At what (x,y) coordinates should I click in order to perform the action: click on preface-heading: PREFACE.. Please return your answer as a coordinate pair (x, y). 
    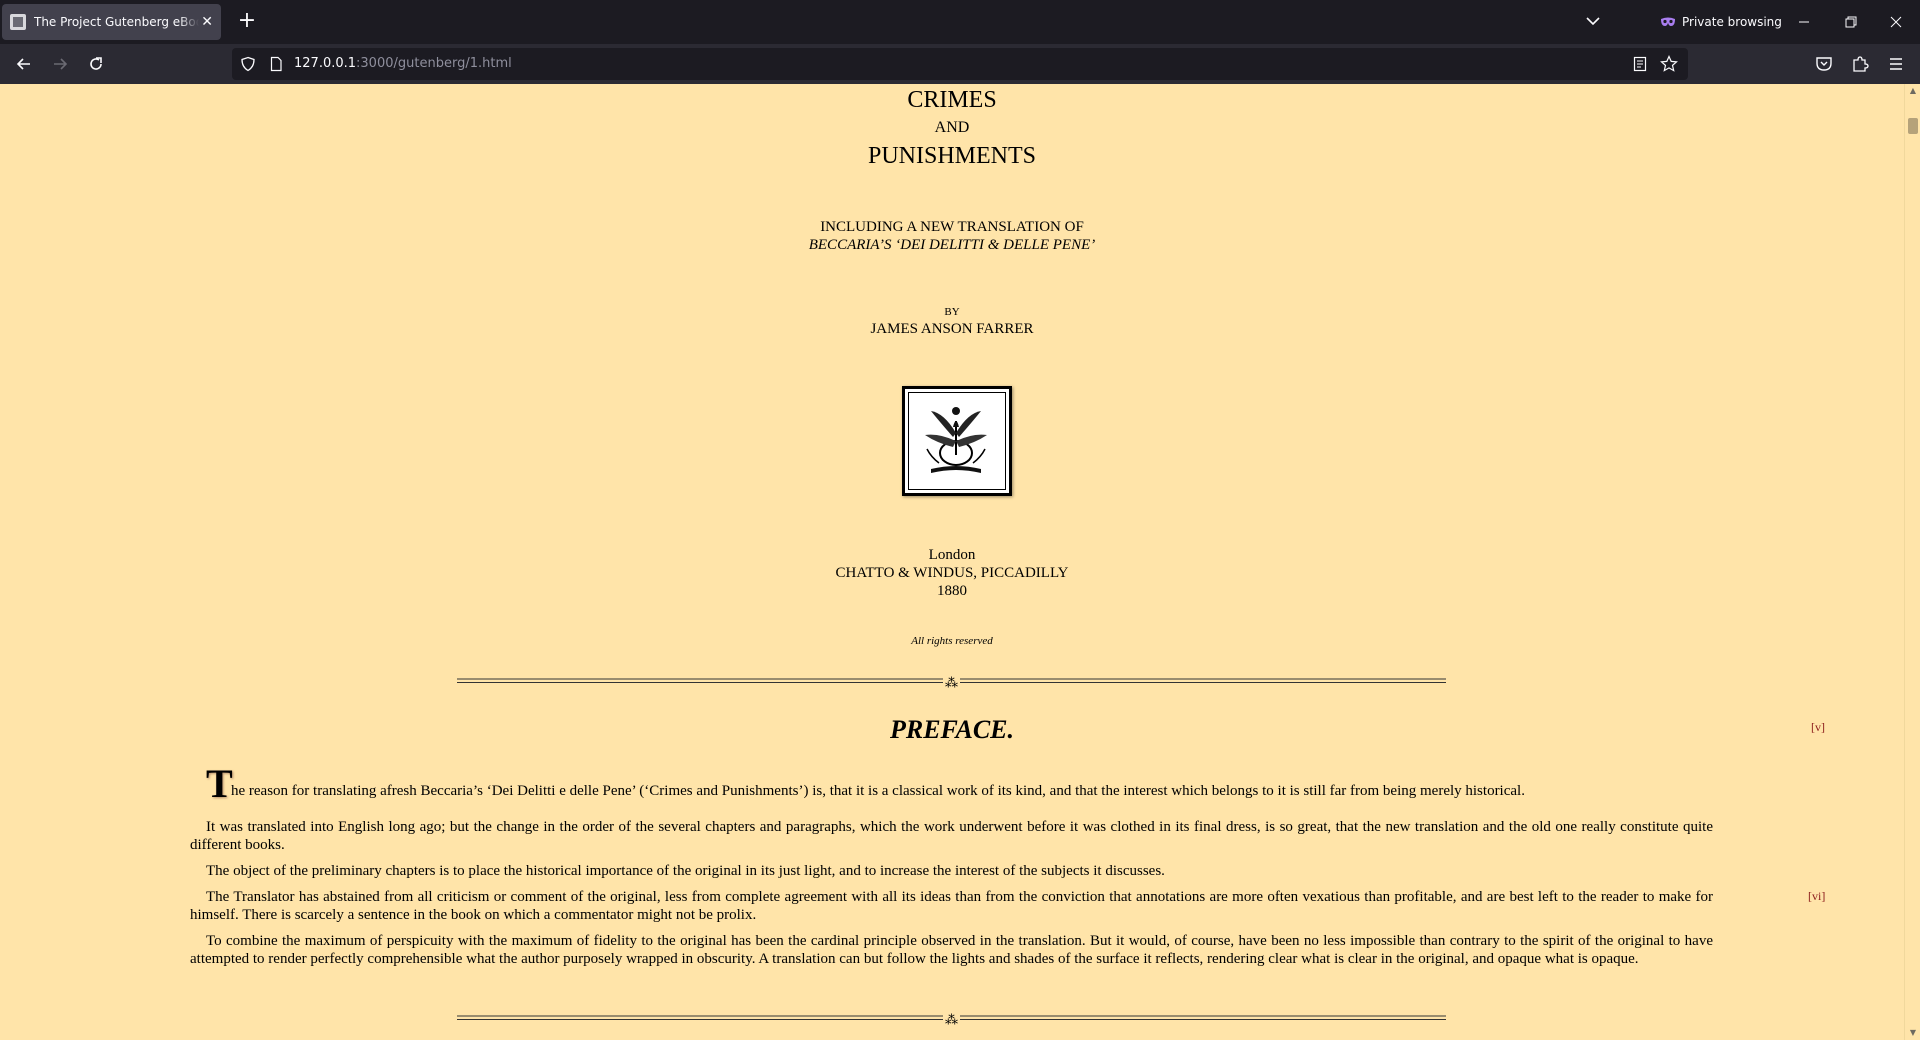
    Looking at the image, I should click on (952, 729).